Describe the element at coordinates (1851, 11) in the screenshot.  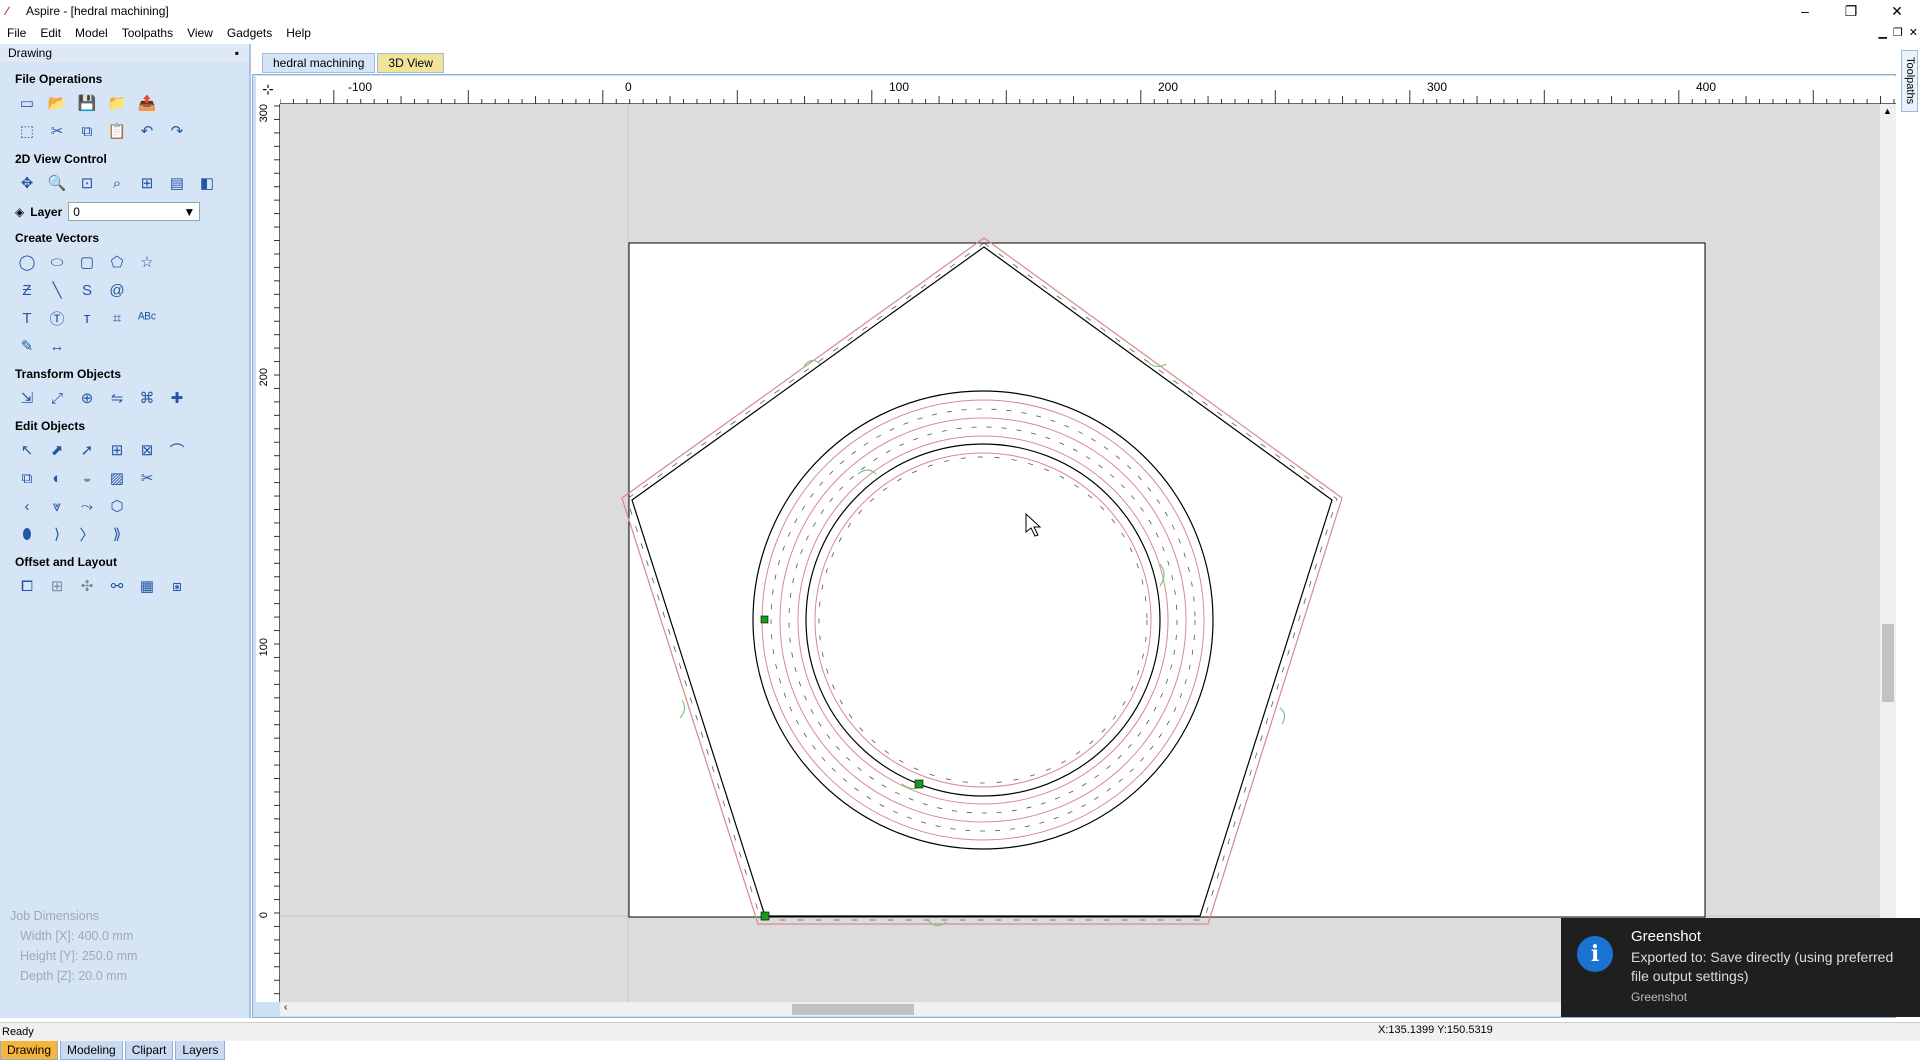
I see `restore-button: ❐` at that location.